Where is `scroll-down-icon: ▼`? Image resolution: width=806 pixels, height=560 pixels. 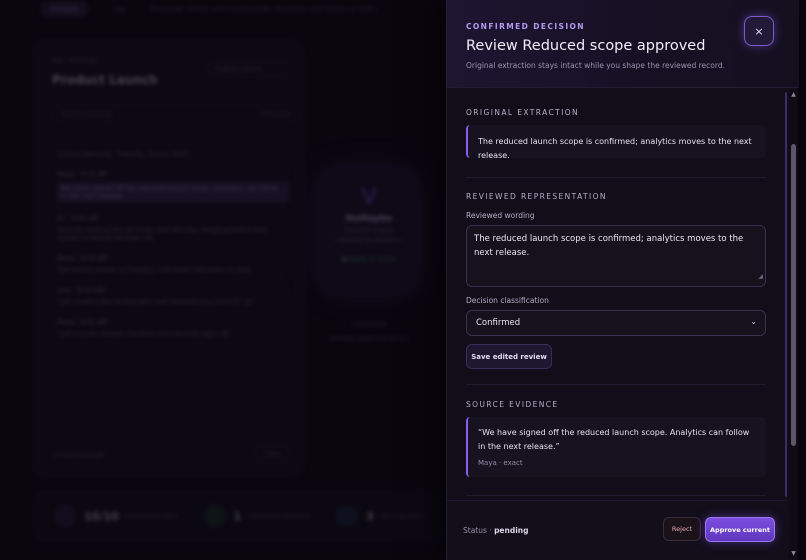 scroll-down-icon: ▼ is located at coordinates (793, 553).